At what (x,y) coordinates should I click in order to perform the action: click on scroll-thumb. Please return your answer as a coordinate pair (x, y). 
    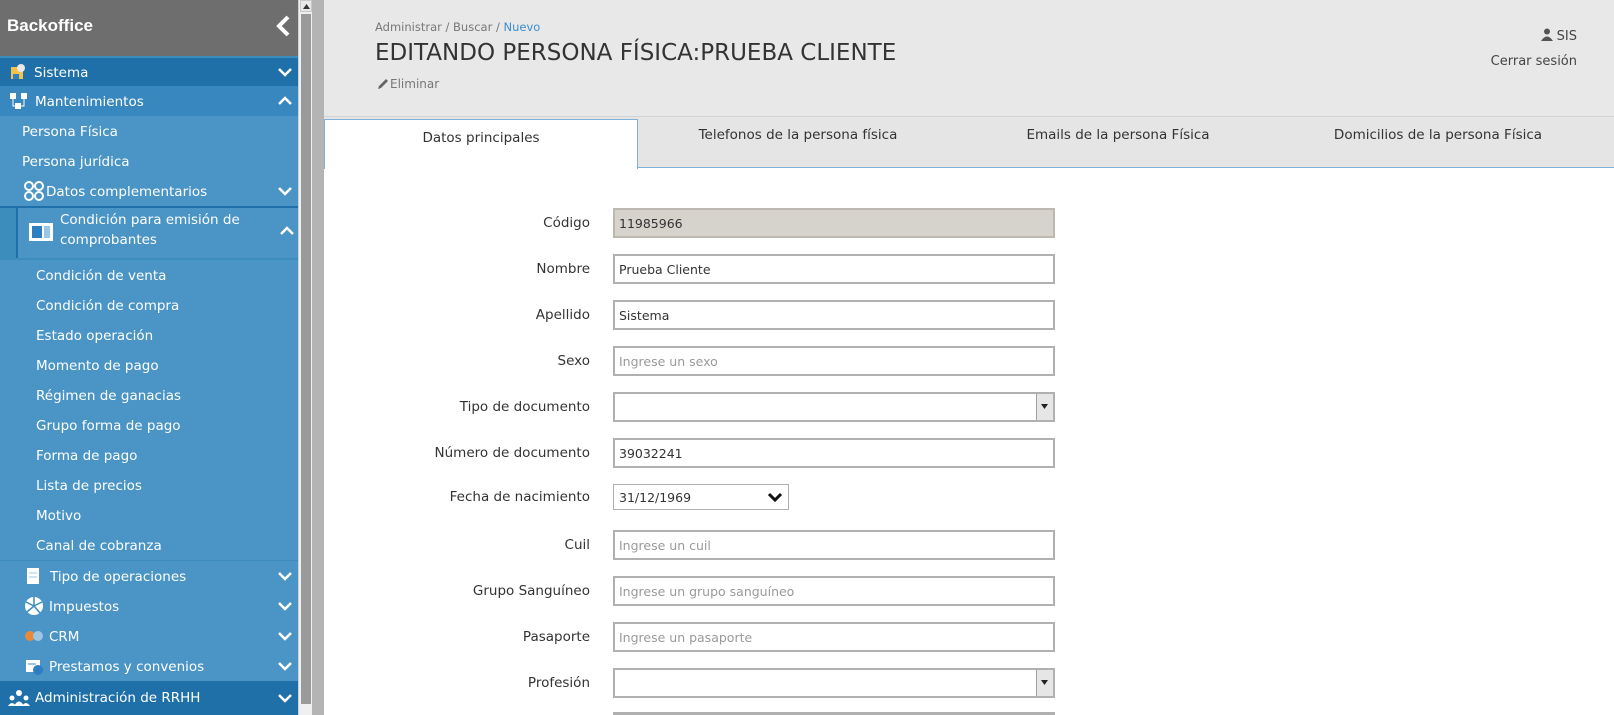
    Looking at the image, I should click on (306, 359).